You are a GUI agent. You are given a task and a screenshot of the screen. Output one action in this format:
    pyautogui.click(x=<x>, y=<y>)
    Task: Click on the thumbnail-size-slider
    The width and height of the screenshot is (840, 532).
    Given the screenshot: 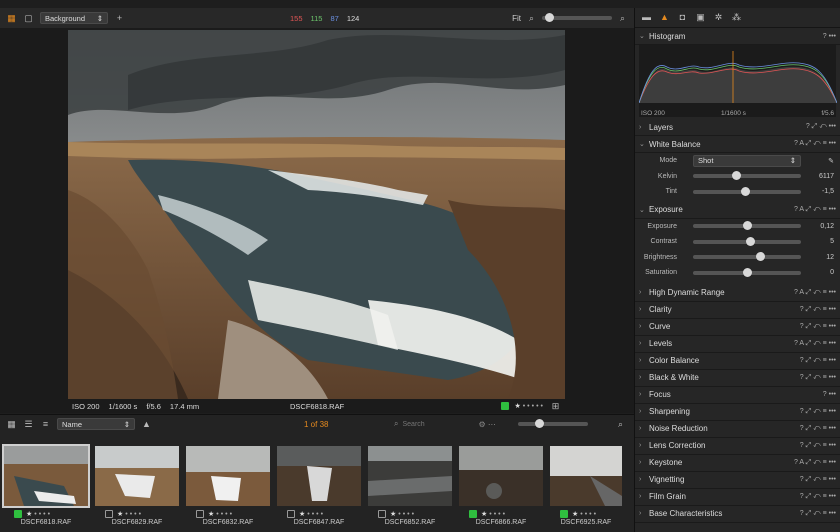 What is the action you would take?
    pyautogui.click(x=553, y=423)
    